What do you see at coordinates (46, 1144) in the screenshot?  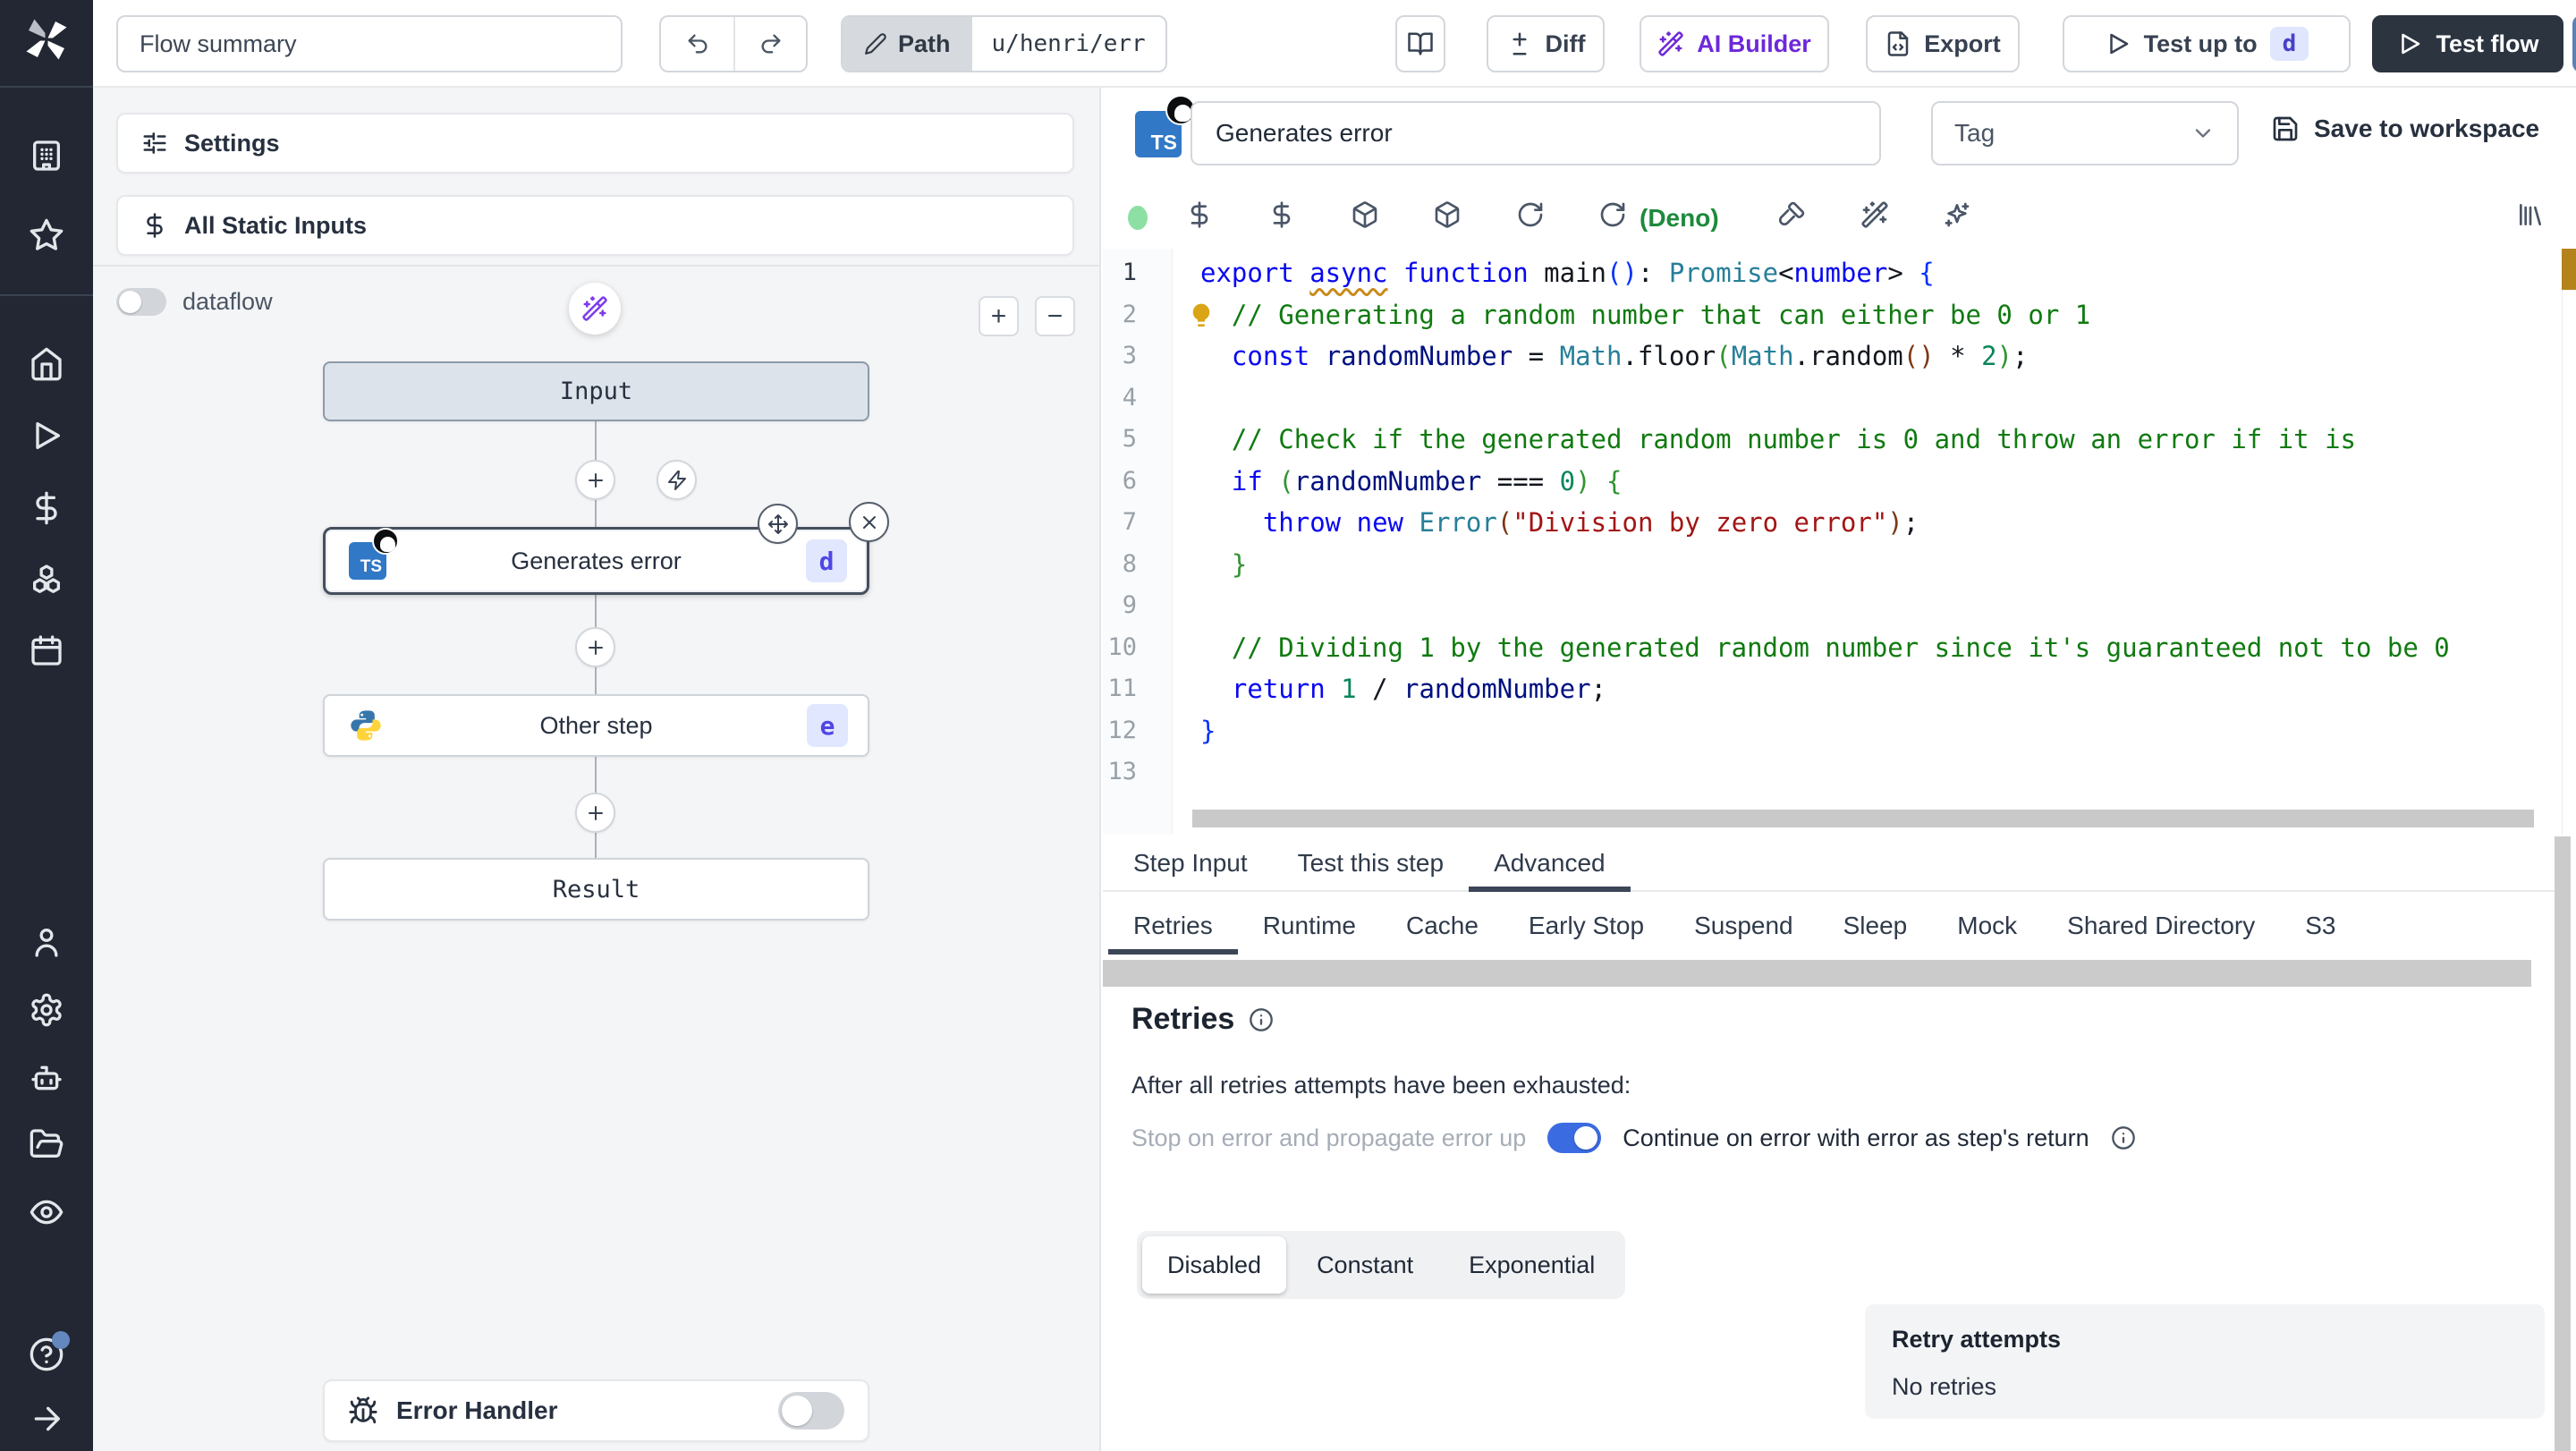 I see `folders-icon` at bounding box center [46, 1144].